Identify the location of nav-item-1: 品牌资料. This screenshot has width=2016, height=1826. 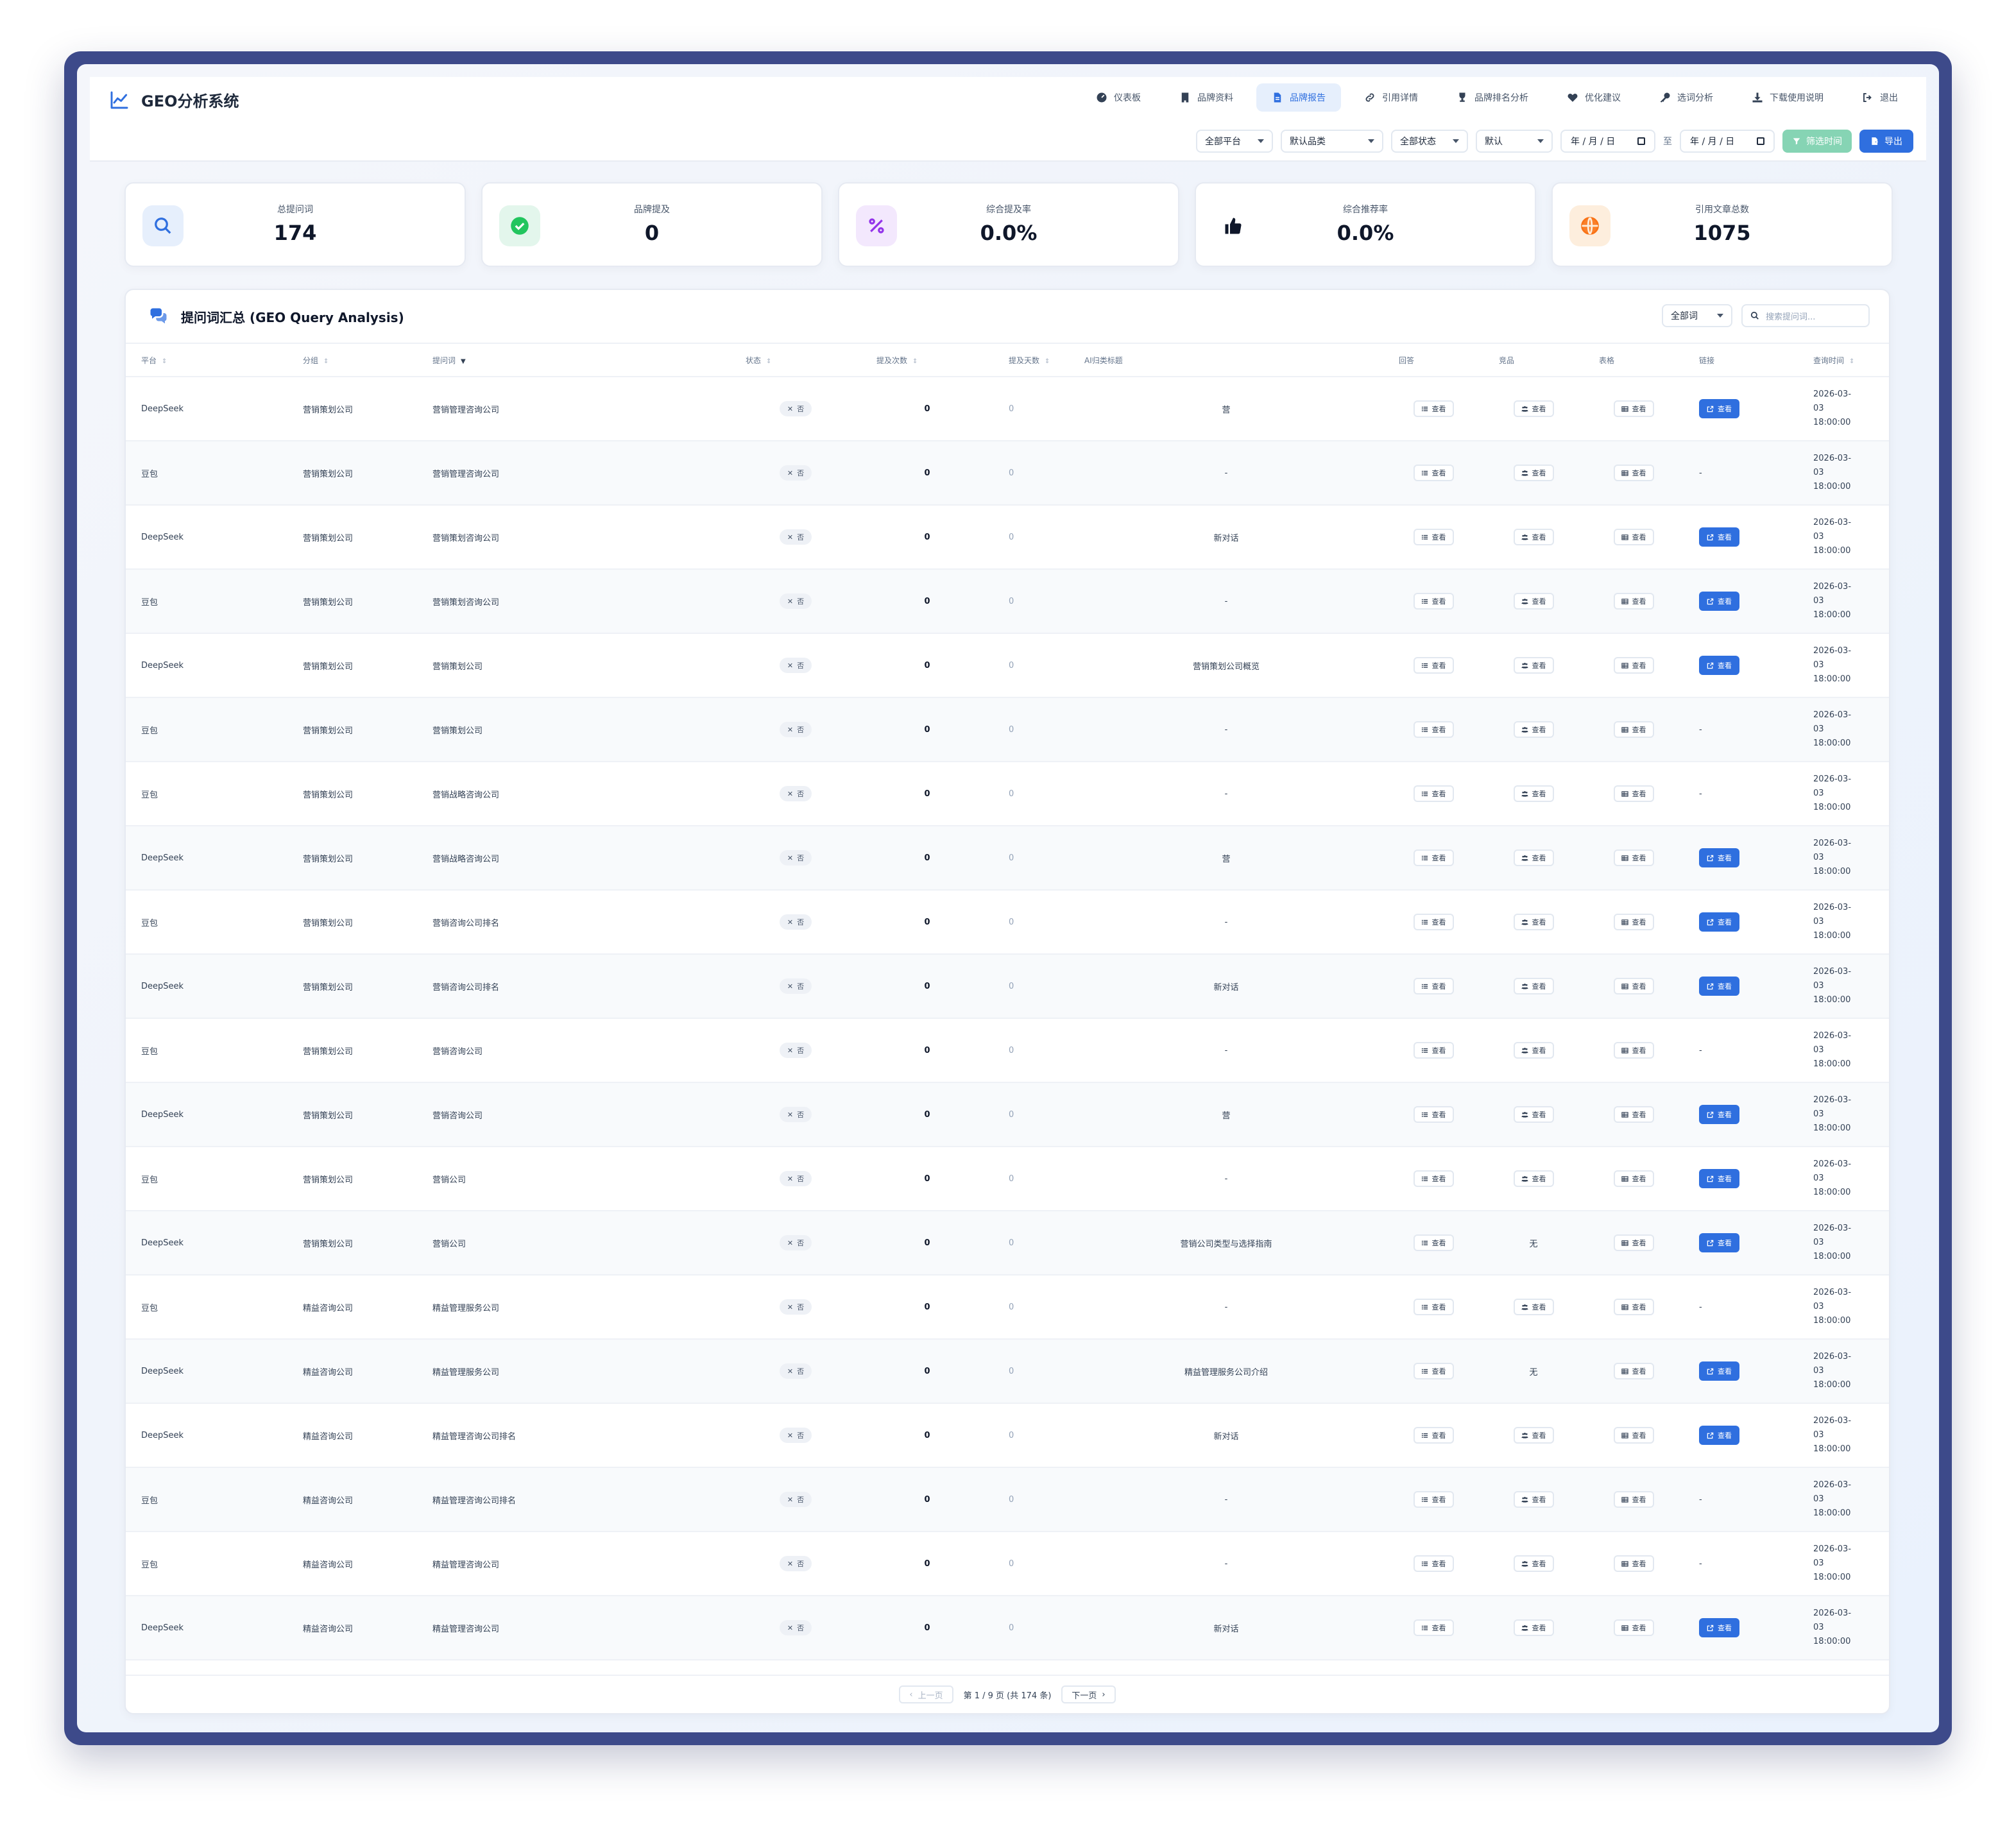
(1206, 97).